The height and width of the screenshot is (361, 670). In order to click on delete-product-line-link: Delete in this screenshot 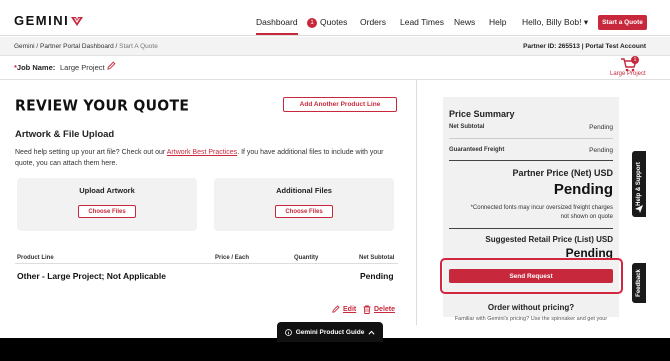, I will do `click(379, 309)`.